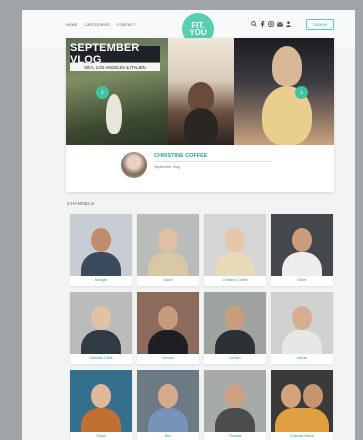 This screenshot has width=363, height=440. I want to click on channel-card: Jochen, so click(235, 328).